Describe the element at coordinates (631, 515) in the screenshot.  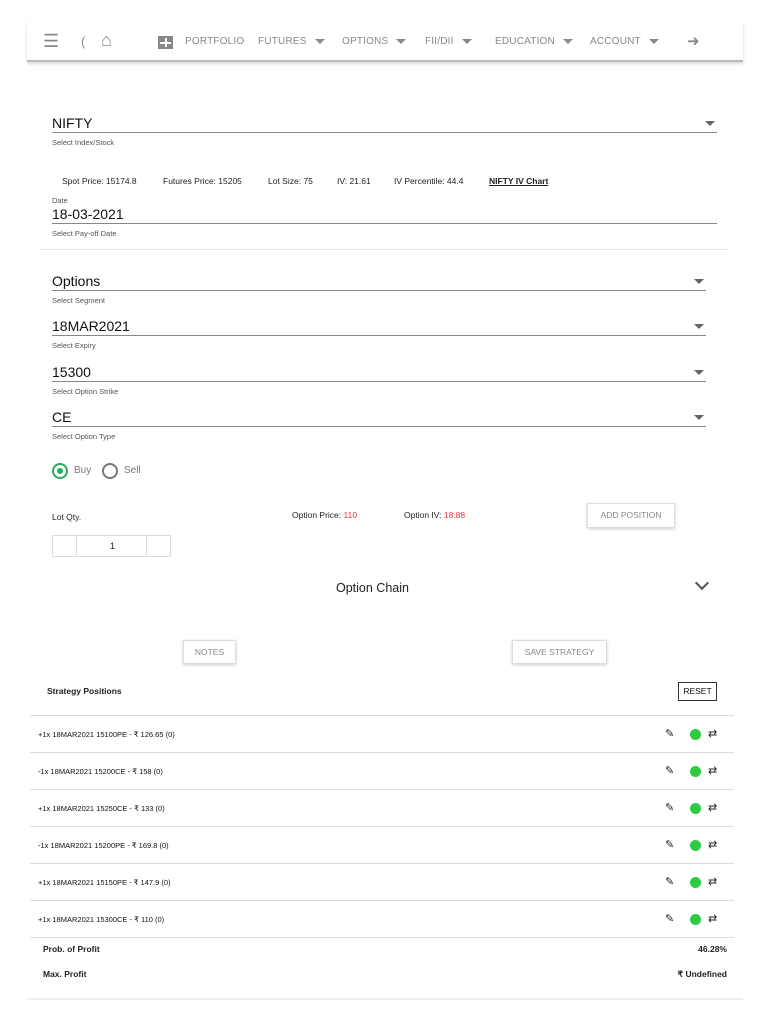
I see `add-position-button: ADD POSITION` at that location.